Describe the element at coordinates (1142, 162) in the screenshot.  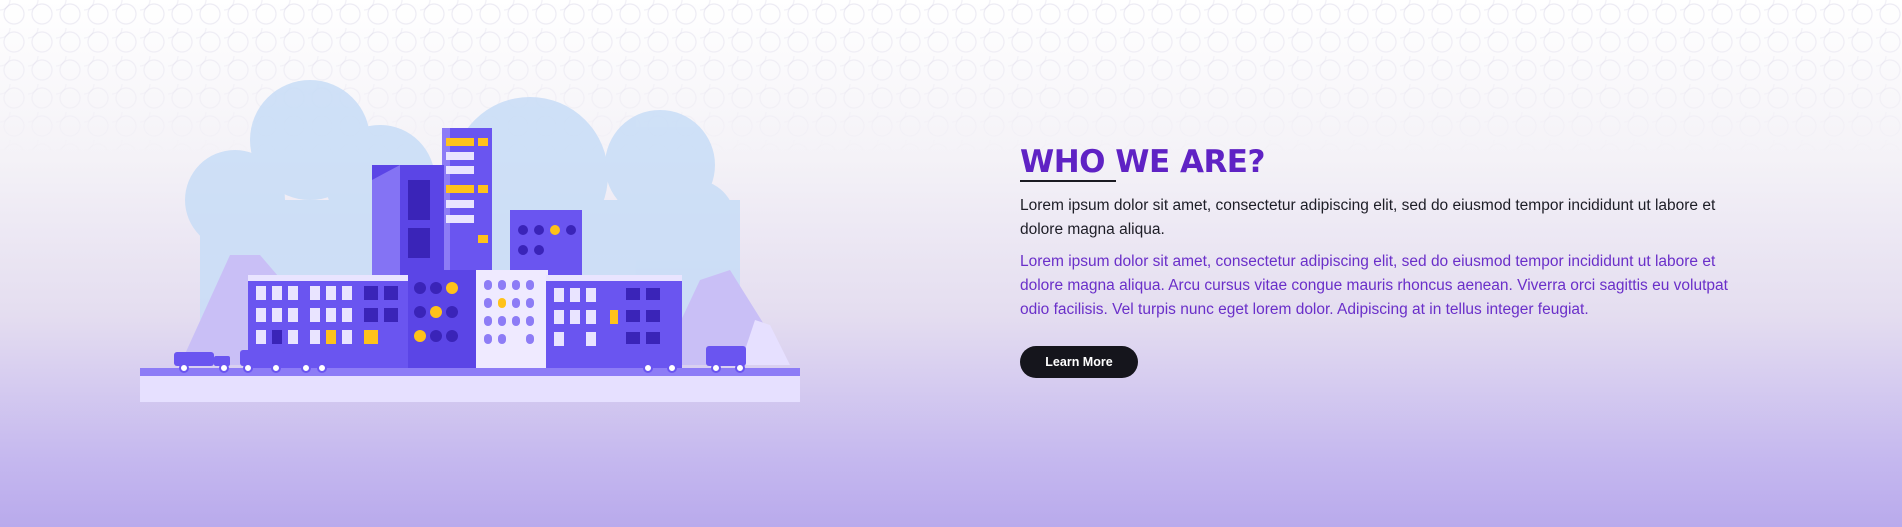
I see `section-title: WHO WE ARE?` at that location.